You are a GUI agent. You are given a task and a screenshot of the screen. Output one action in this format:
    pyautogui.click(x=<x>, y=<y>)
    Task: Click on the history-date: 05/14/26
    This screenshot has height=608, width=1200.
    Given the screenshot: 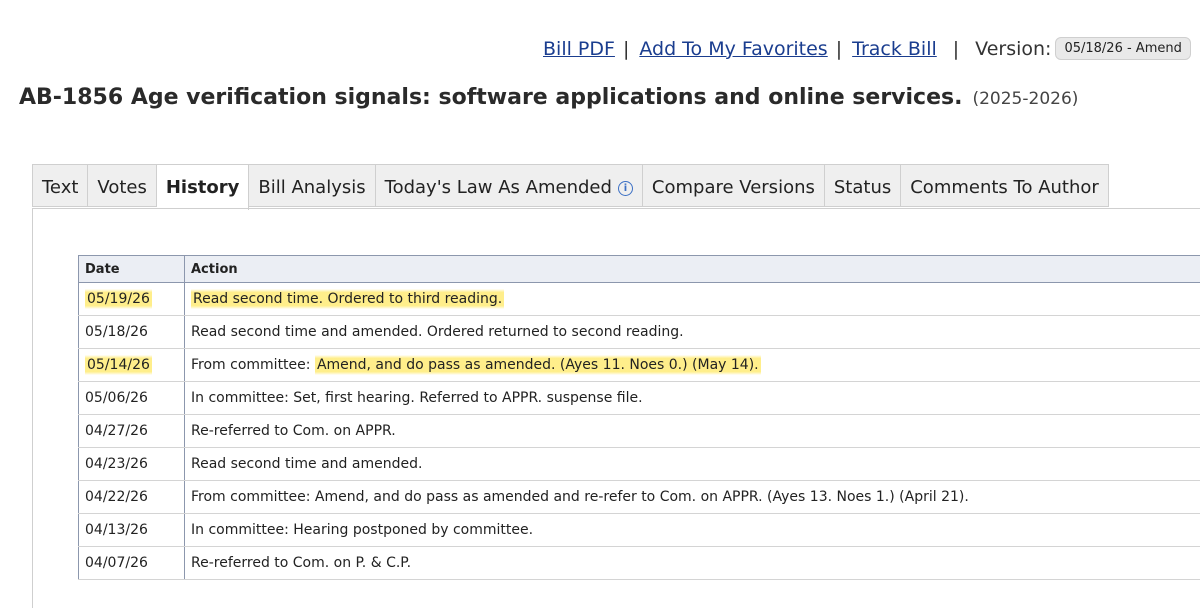 What is the action you would take?
    pyautogui.click(x=118, y=365)
    